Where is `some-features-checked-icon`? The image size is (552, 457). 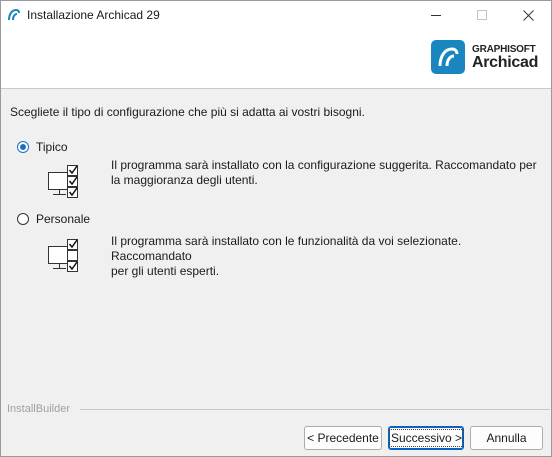
some-features-checked-icon is located at coordinates (63, 255).